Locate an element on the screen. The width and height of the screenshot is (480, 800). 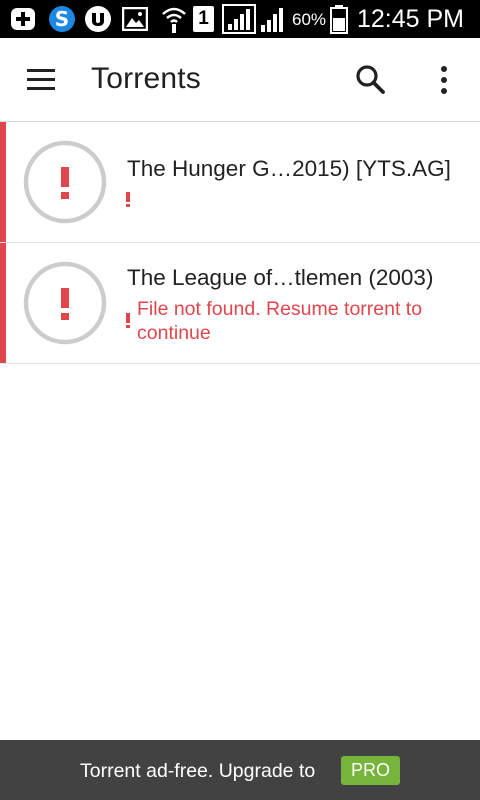
page-title: Torrents is located at coordinates (146, 78).